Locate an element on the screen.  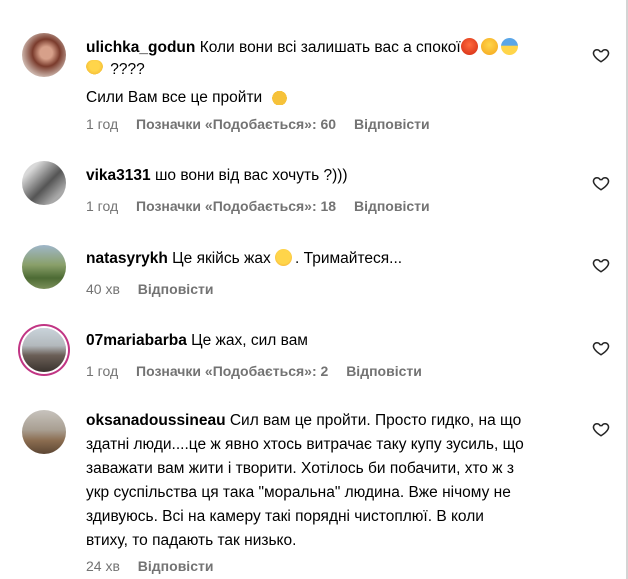
username: vika3131 is located at coordinates (118, 175).